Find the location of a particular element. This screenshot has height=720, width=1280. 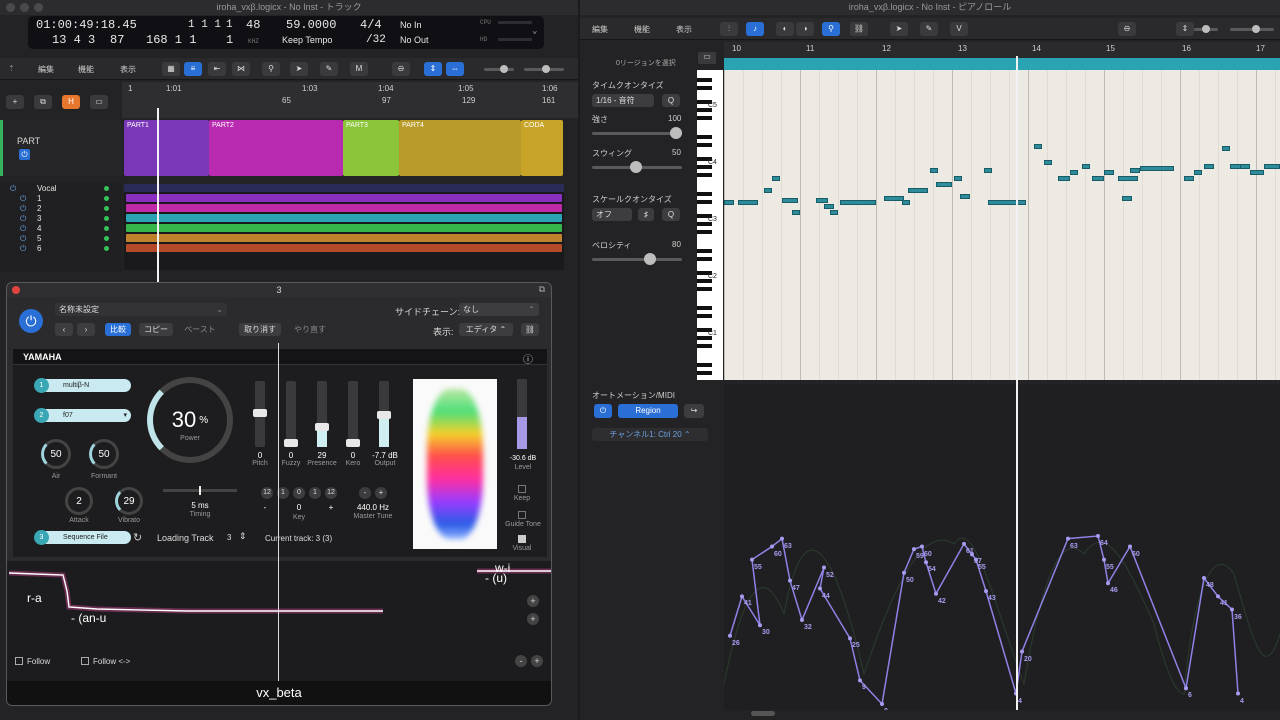

midi-in-icon: ♪ is located at coordinates (755, 29).